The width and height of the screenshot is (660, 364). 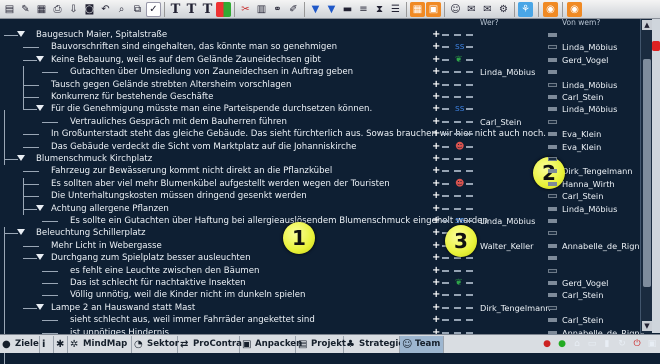 I want to click on sort-icon: ☰, so click(x=395, y=9).